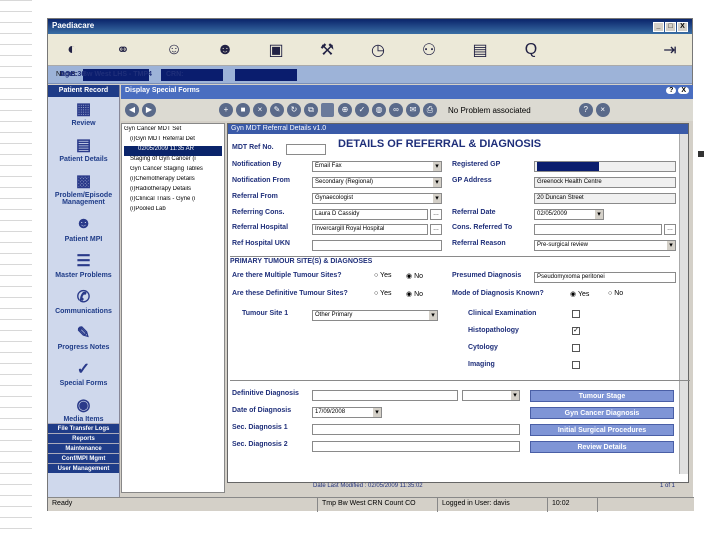  Describe the element at coordinates (225, 50) in the screenshot. I see `nurse-icon: ☻` at that location.